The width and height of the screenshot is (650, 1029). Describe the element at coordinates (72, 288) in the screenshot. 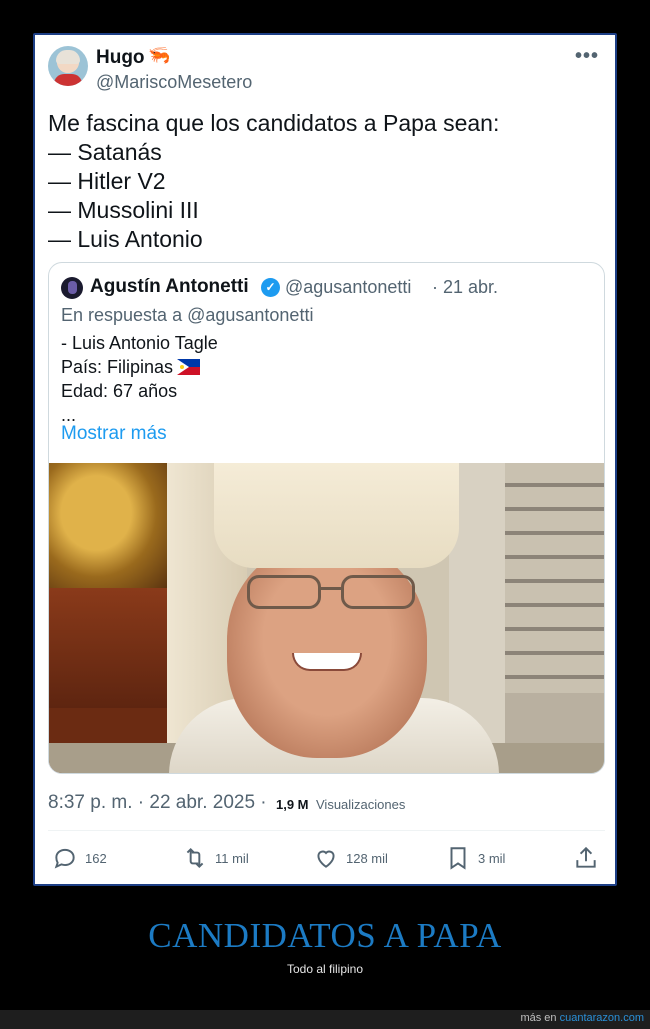

I see `quote-author-avatar` at that location.